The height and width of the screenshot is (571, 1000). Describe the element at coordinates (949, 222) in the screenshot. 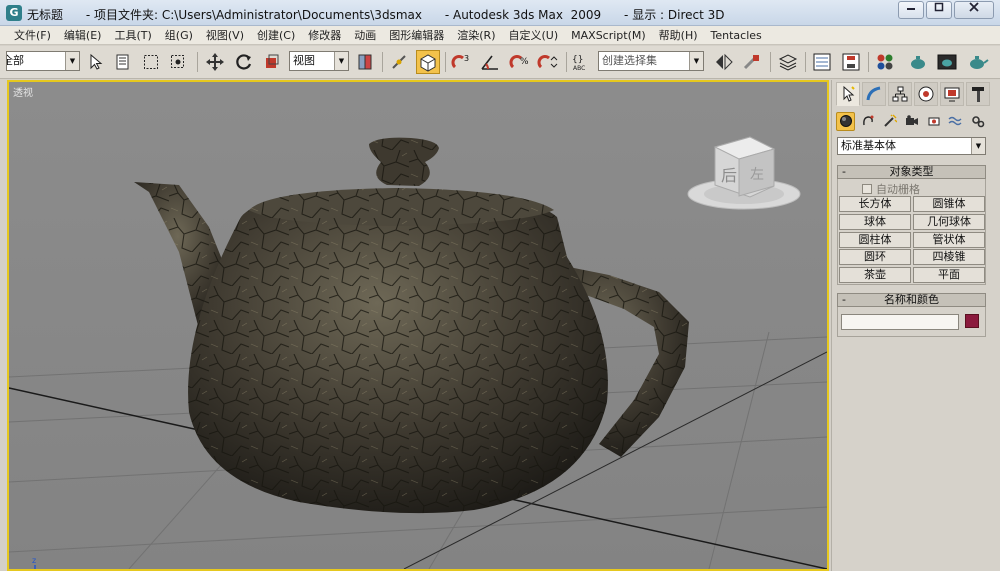

I see `geosphere-button: 几何球体` at that location.